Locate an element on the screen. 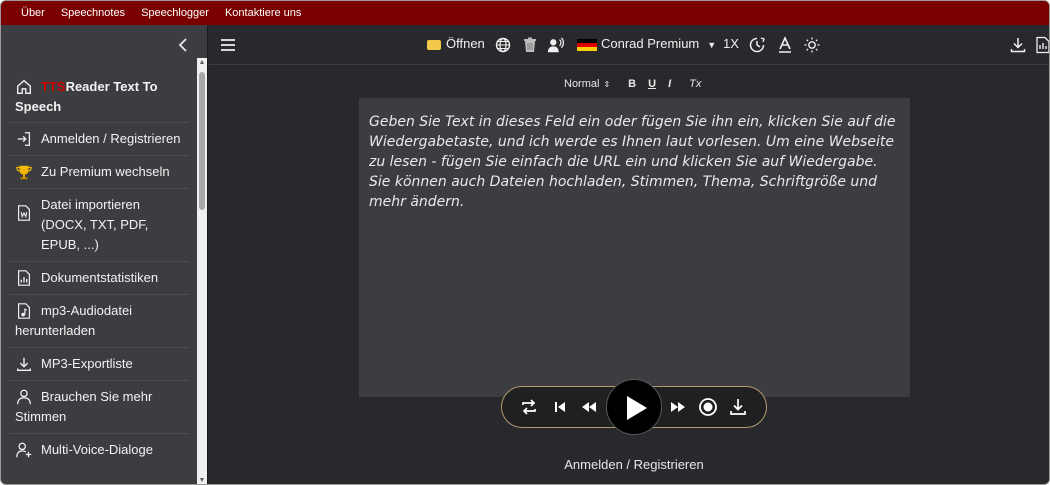  style-label: Normal is located at coordinates (582, 84).